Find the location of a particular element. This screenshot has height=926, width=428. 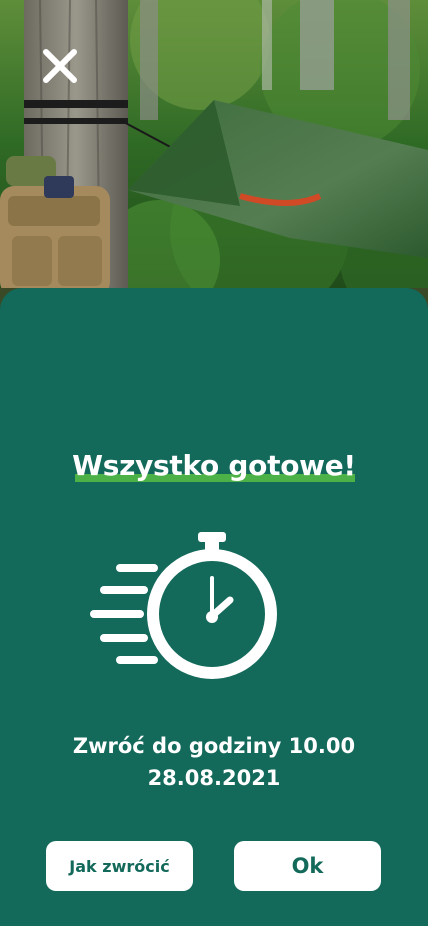

page-title-text: Wszystko gotowe! is located at coordinates (214, 465).